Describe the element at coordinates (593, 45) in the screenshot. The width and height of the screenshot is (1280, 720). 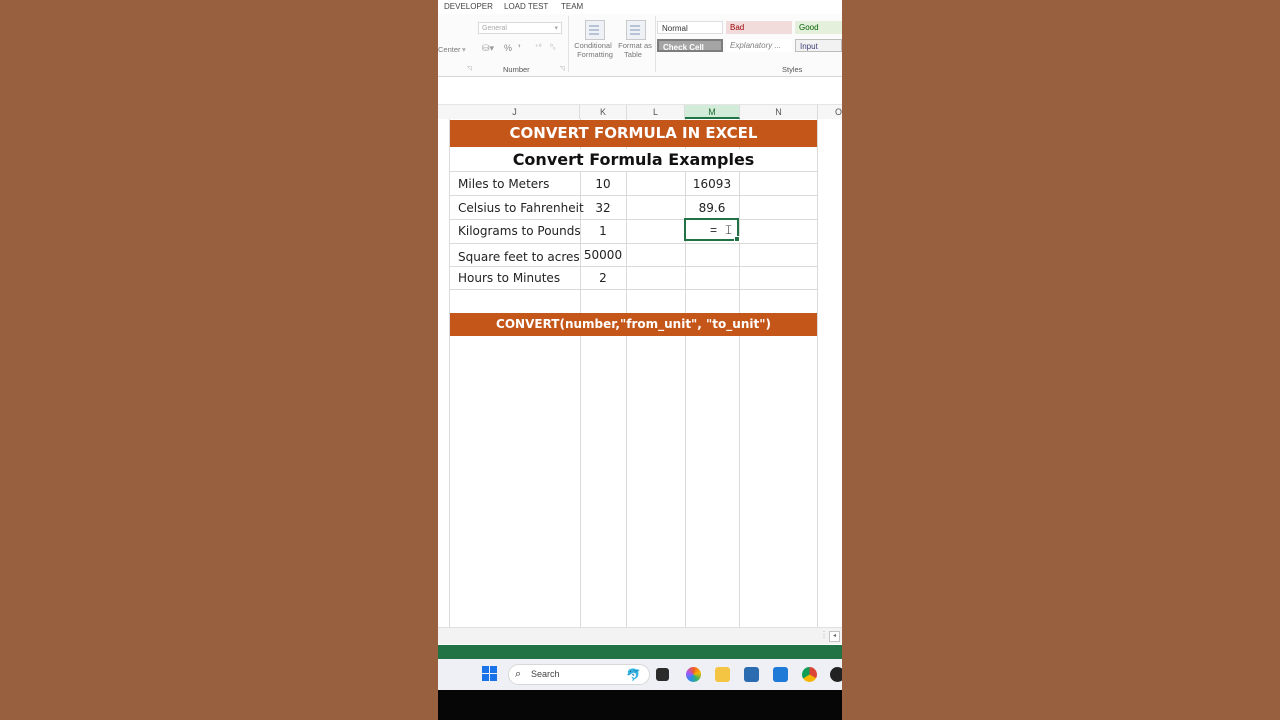
I see `conditional-formatting-label-1: Conditional` at that location.